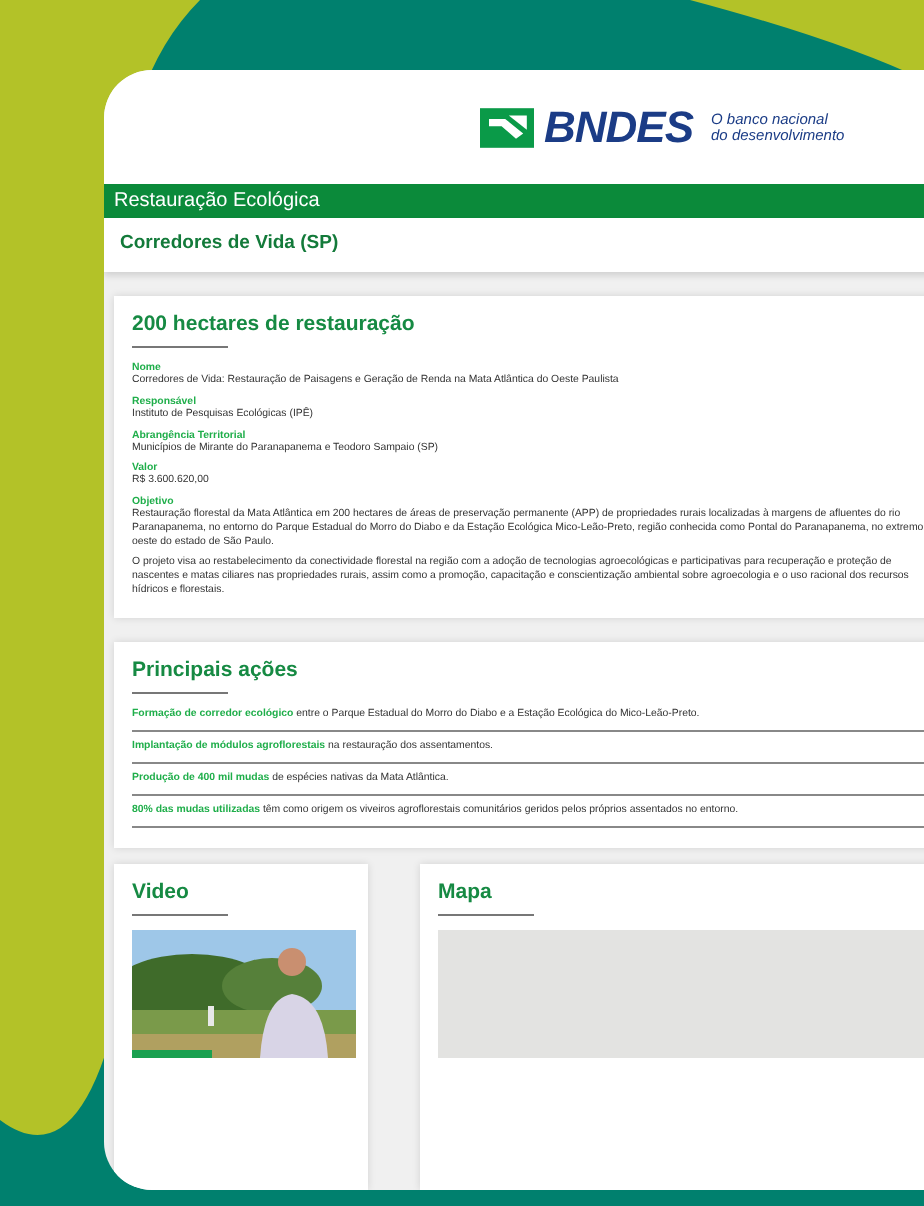  Describe the element at coordinates (514, 245) in the screenshot. I see `project-title: Corredores de Vida (SP)` at that location.